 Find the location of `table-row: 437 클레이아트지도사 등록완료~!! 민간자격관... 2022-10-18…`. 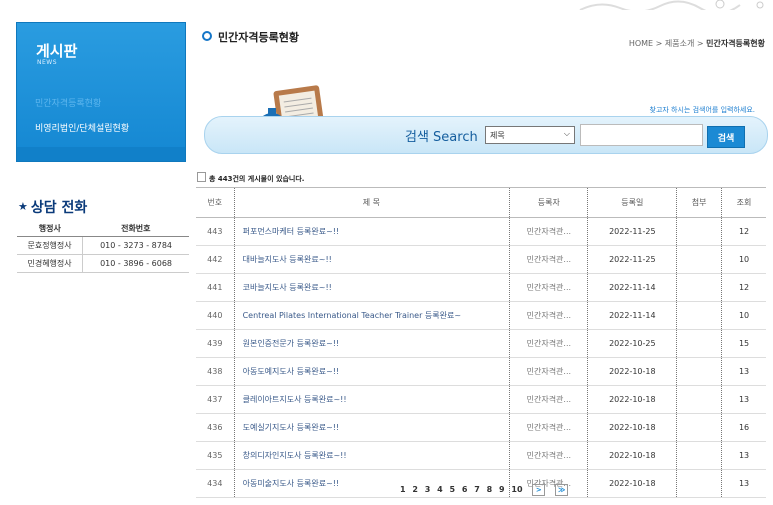

table-row: 437 클레이아트지도사 등록완료~!! 민간자격관... 2022-10-18… is located at coordinates (481, 399).